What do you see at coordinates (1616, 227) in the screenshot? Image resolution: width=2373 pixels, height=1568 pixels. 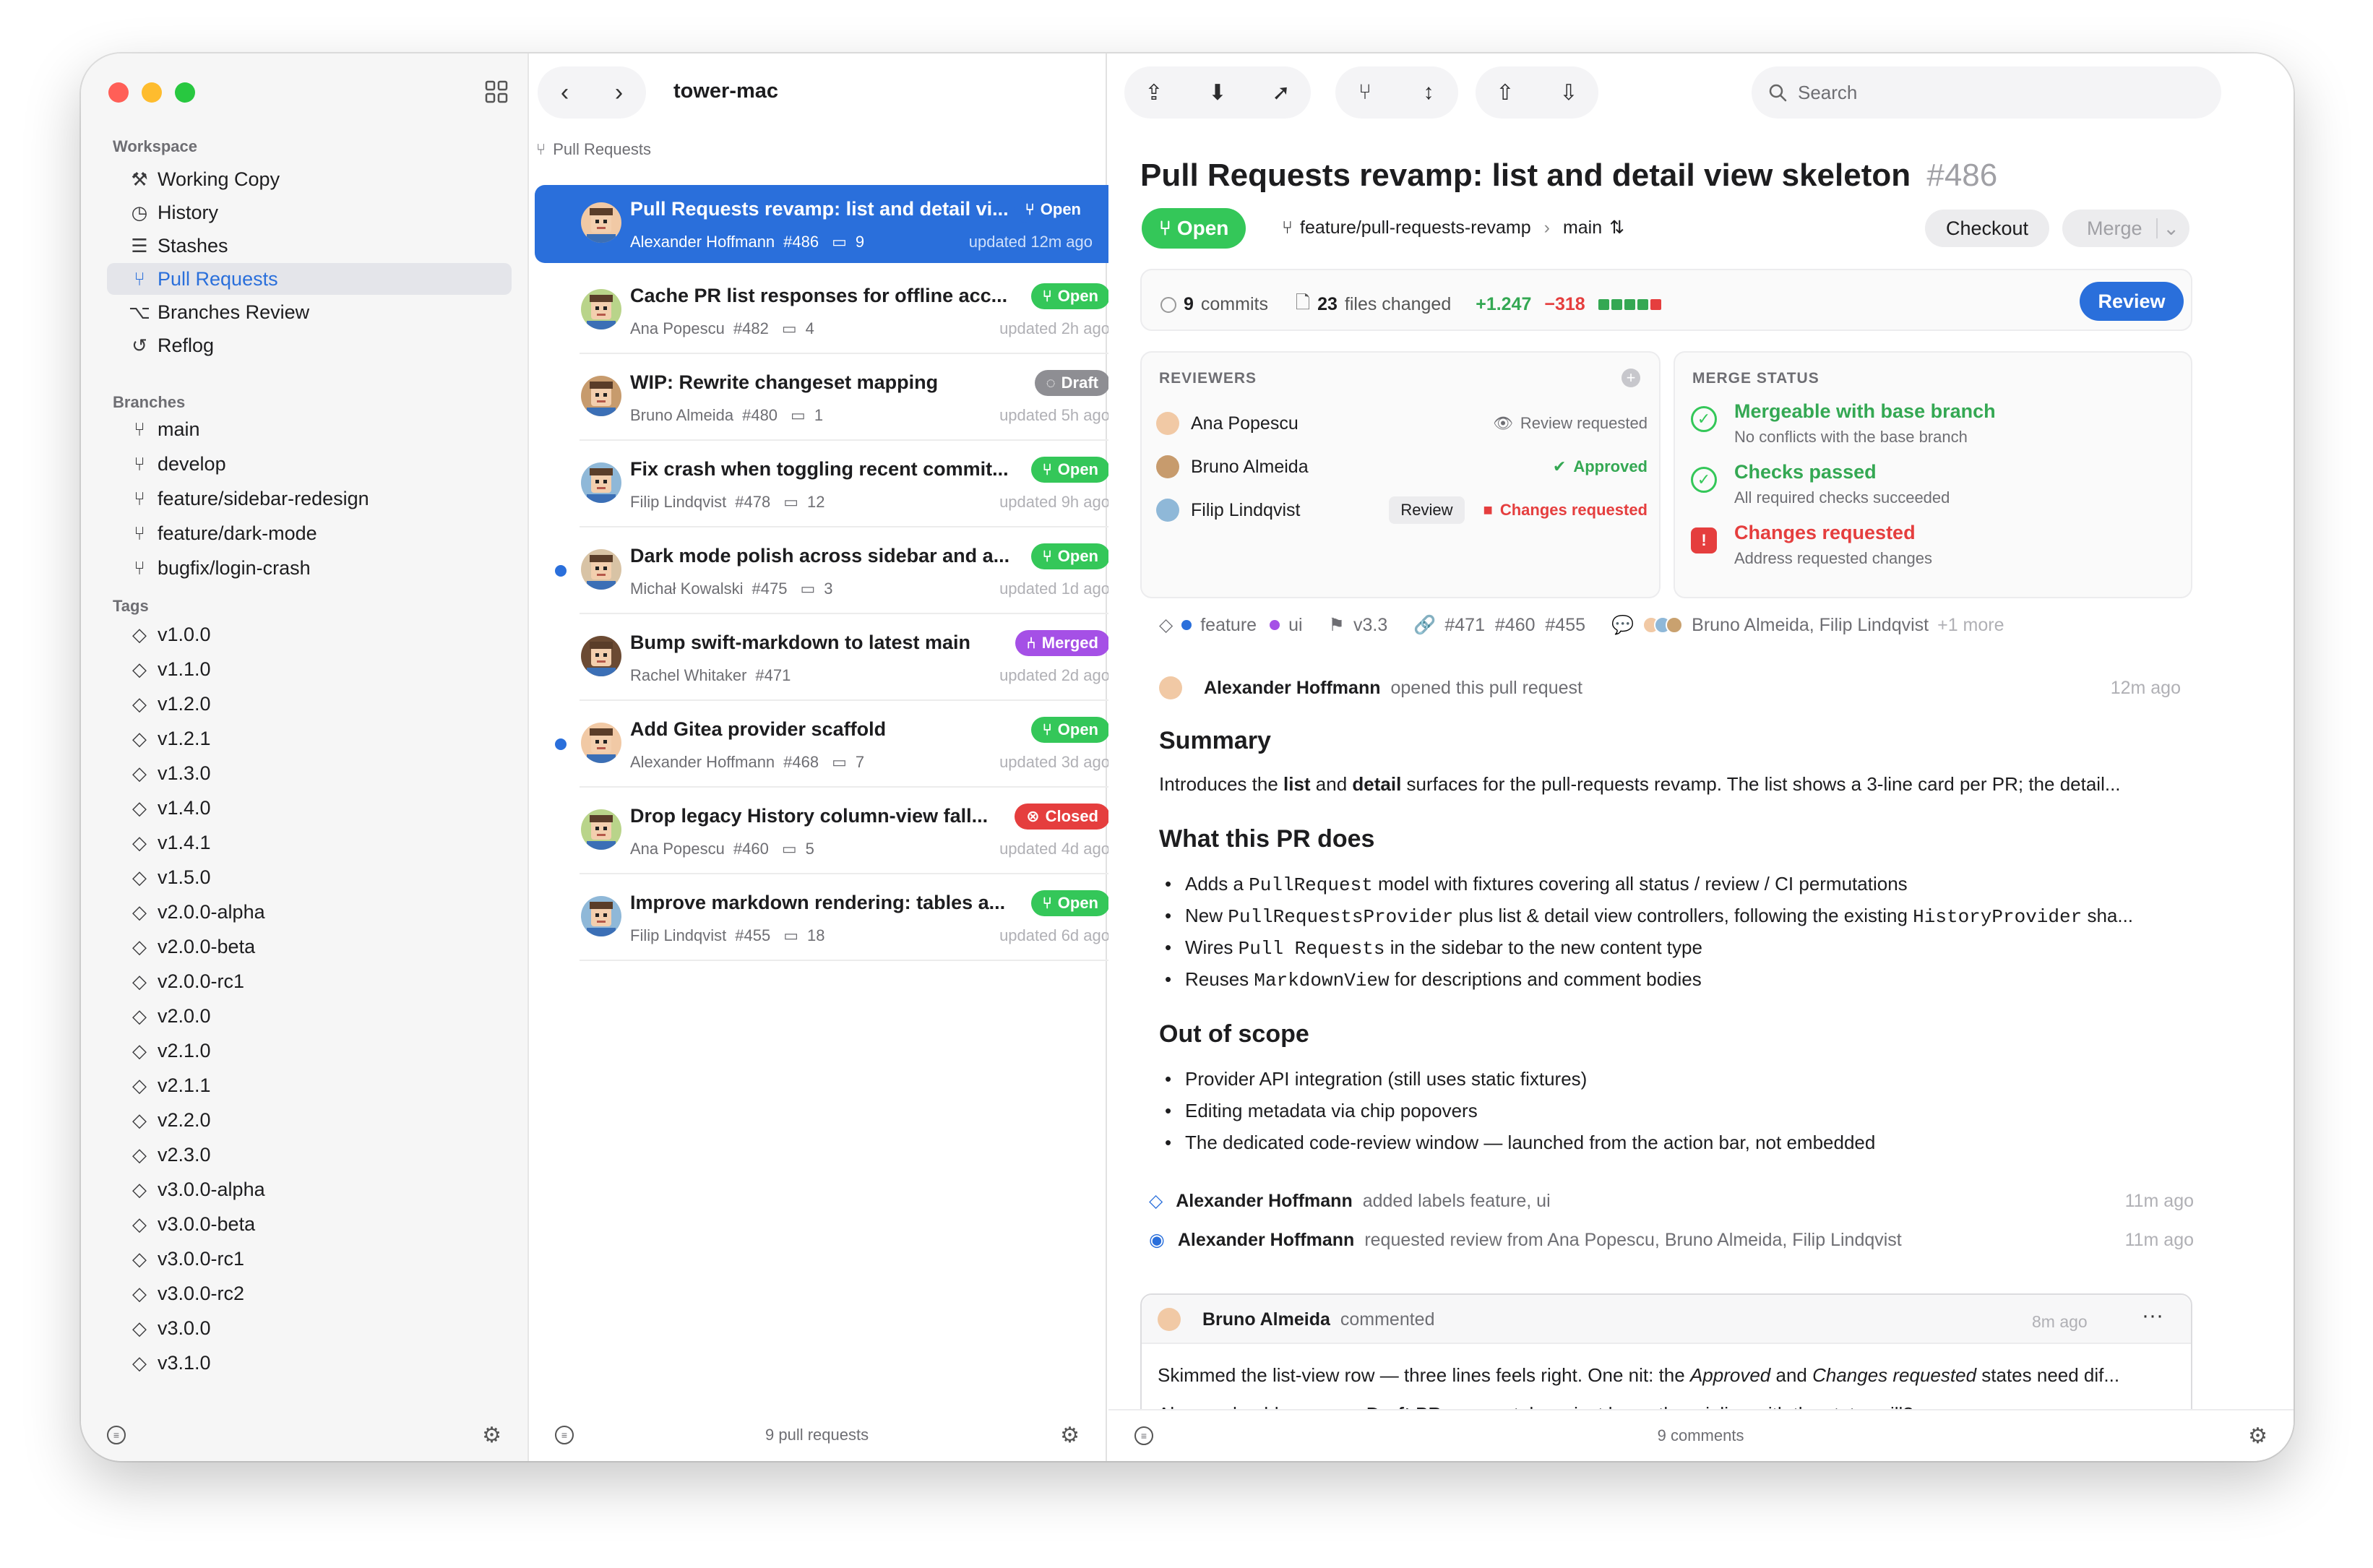 I see `up-down-chevron-icon: ⇅` at bounding box center [1616, 227].